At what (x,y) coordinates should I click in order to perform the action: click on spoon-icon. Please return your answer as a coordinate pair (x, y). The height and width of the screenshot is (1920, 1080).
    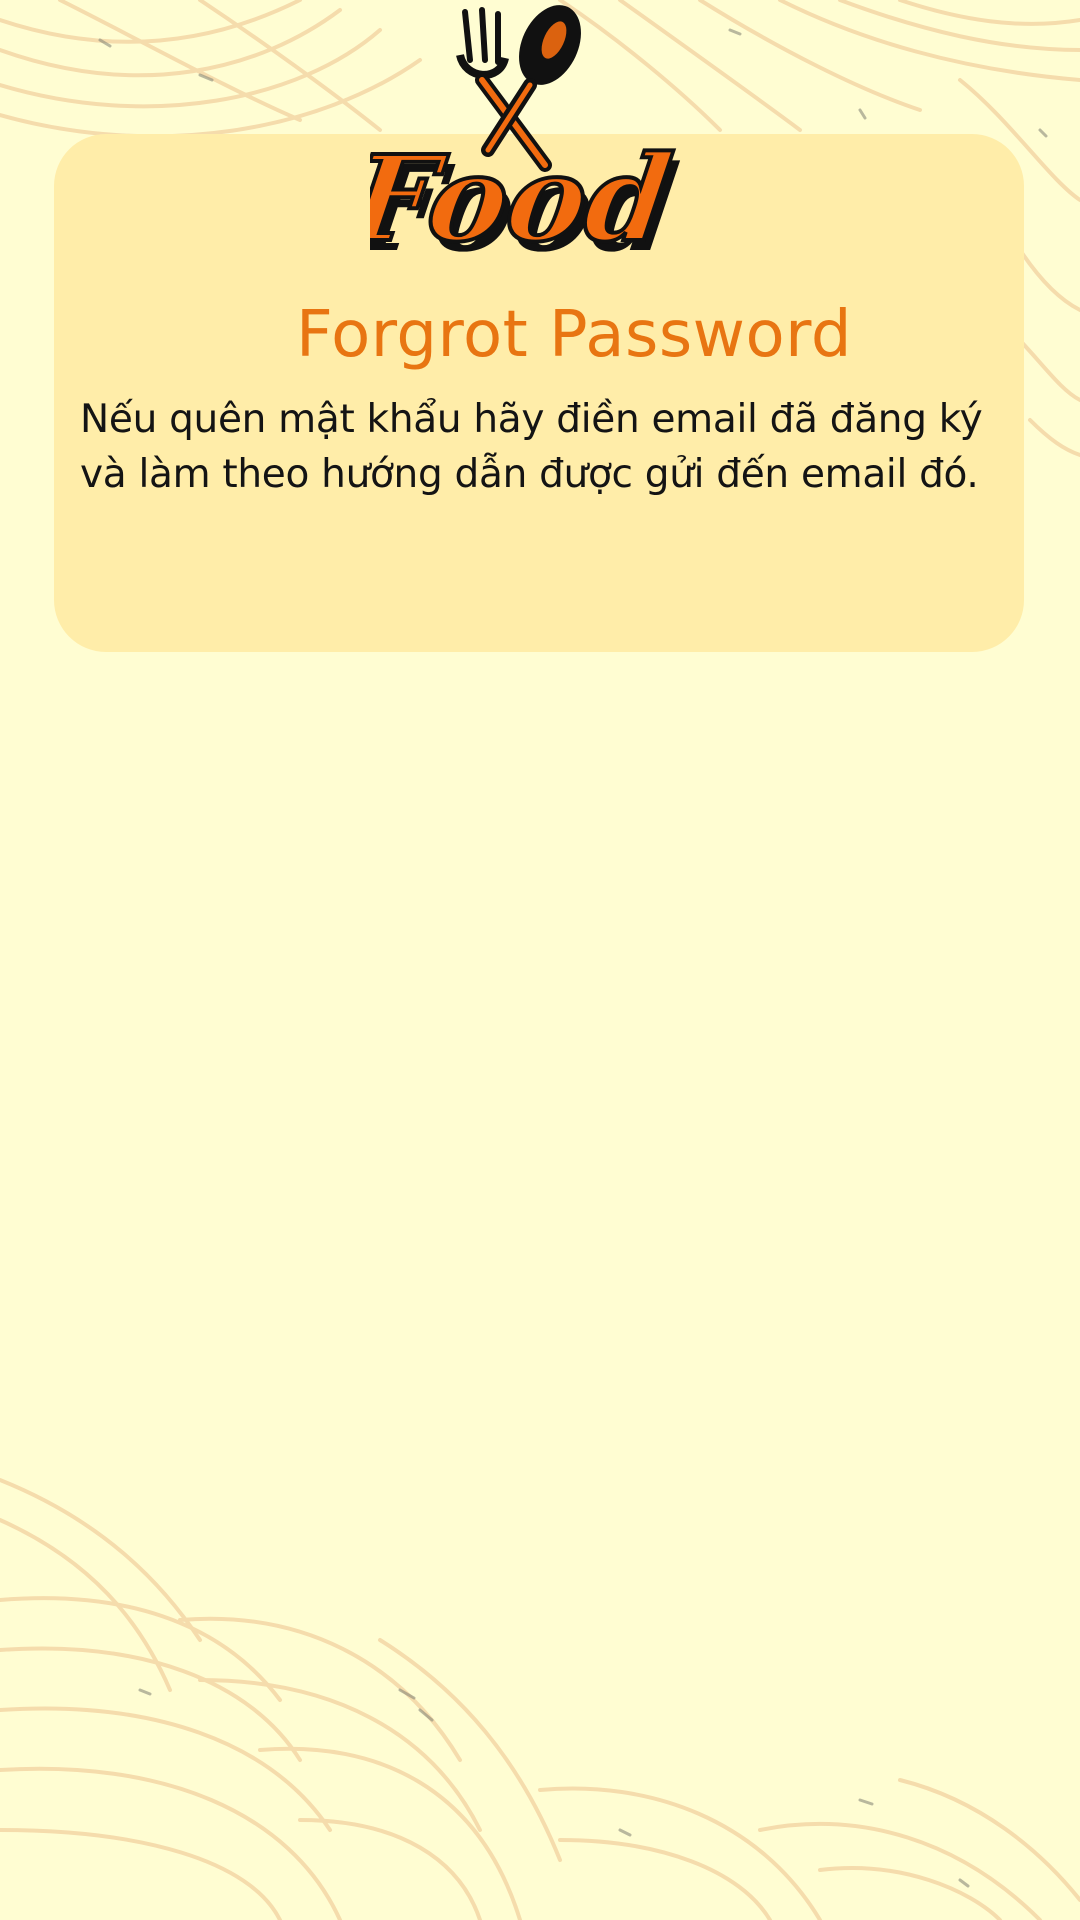
    Looking at the image, I should click on (531, 81).